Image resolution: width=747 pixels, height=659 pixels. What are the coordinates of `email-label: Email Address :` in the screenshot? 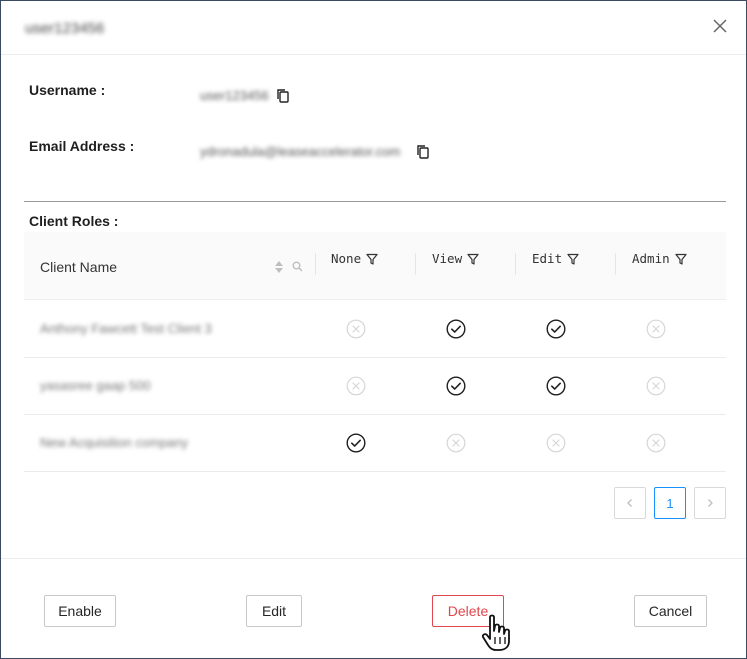 It's located at (82, 146).